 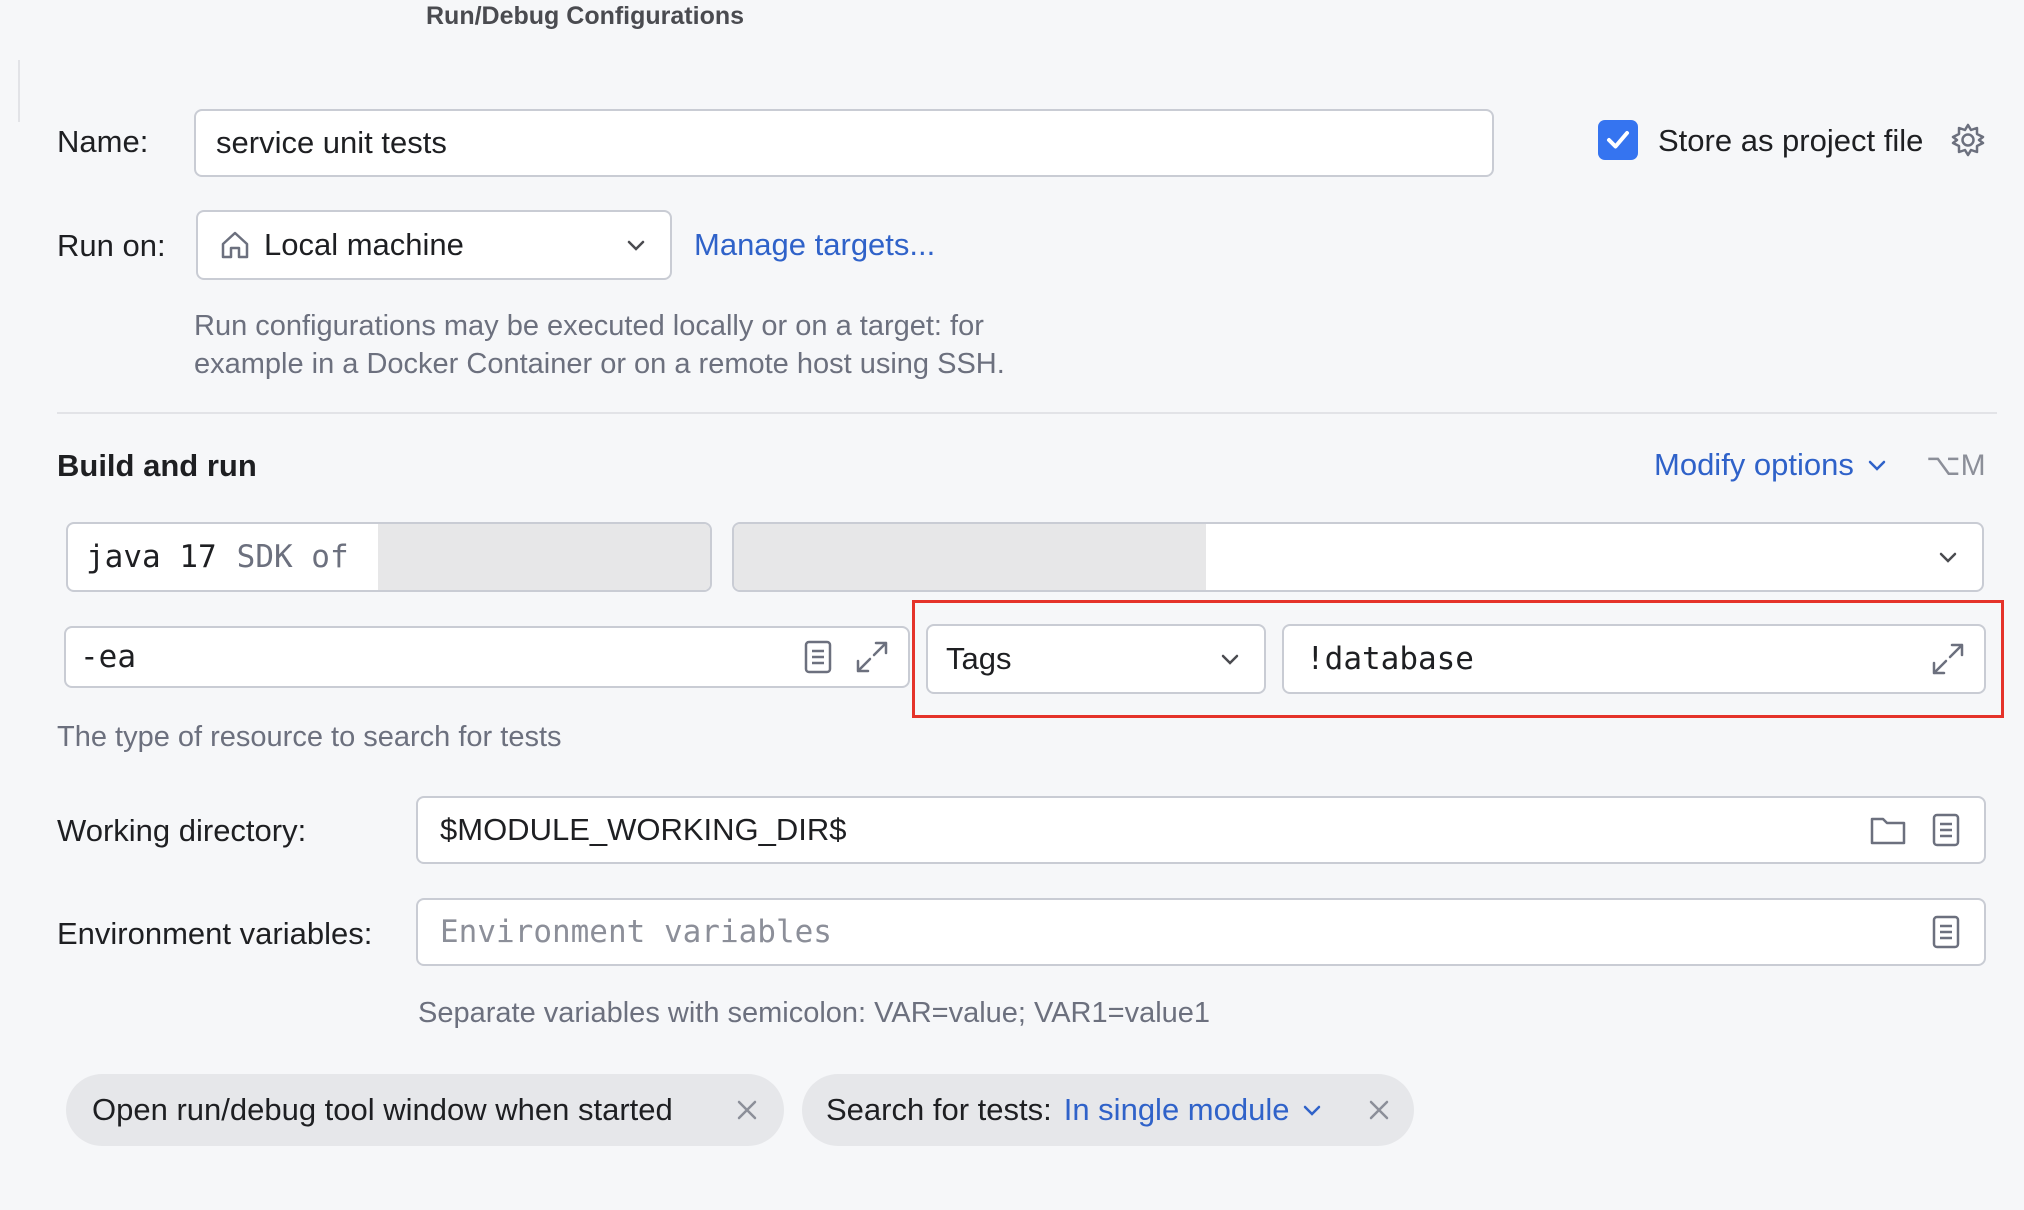 I want to click on home-icon, so click(x=235, y=245).